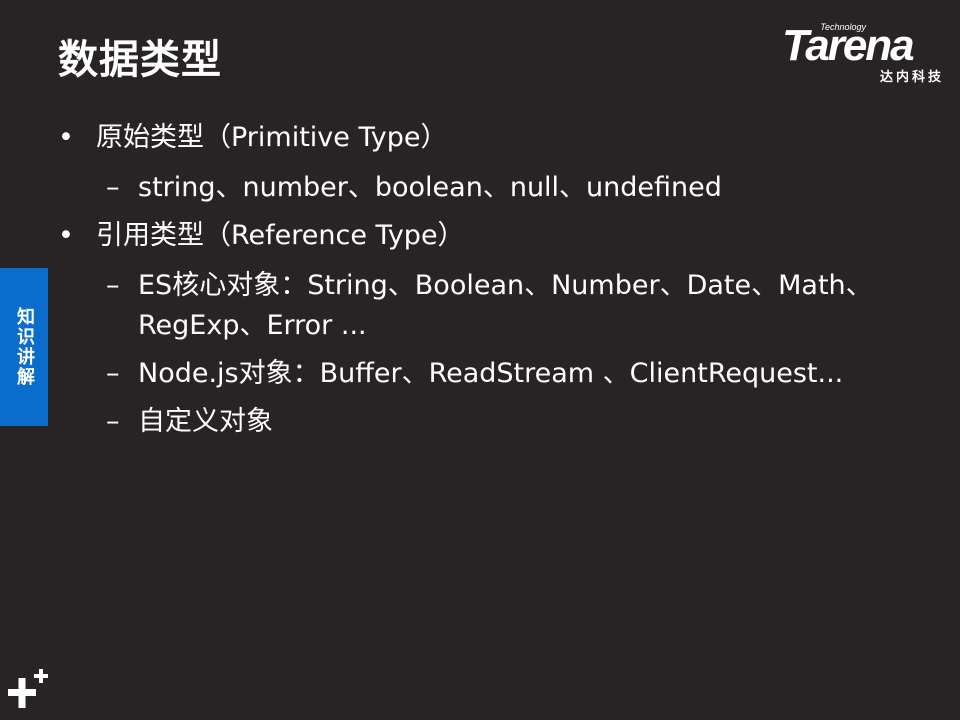 The image size is (960, 720). I want to click on bullet-item: • 原始类型（Primitive Type）, so click(488, 138).